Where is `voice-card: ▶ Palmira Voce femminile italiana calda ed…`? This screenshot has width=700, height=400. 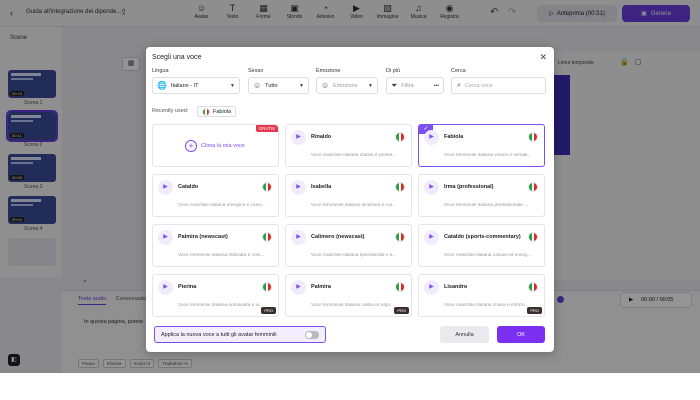 voice-card: ▶ Palmira Voce femminile italiana calda ed… is located at coordinates (348, 295).